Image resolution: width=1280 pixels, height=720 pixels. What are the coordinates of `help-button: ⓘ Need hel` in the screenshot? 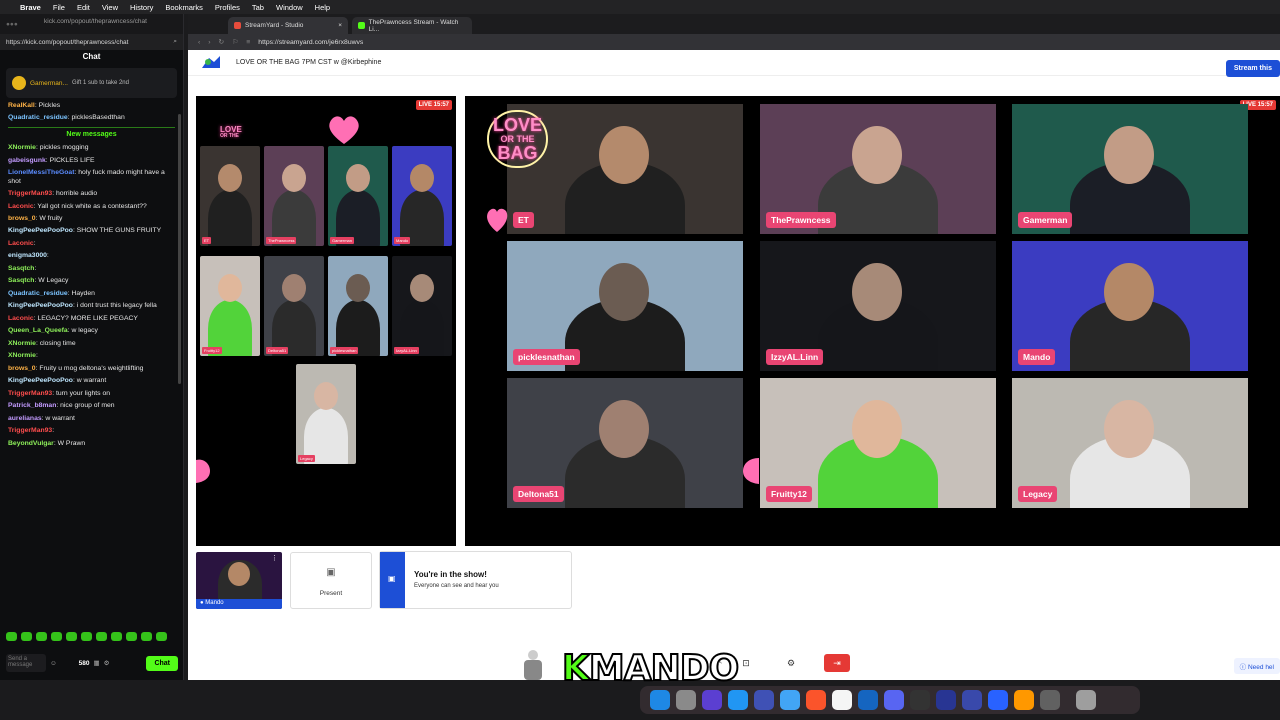 It's located at (1256, 666).